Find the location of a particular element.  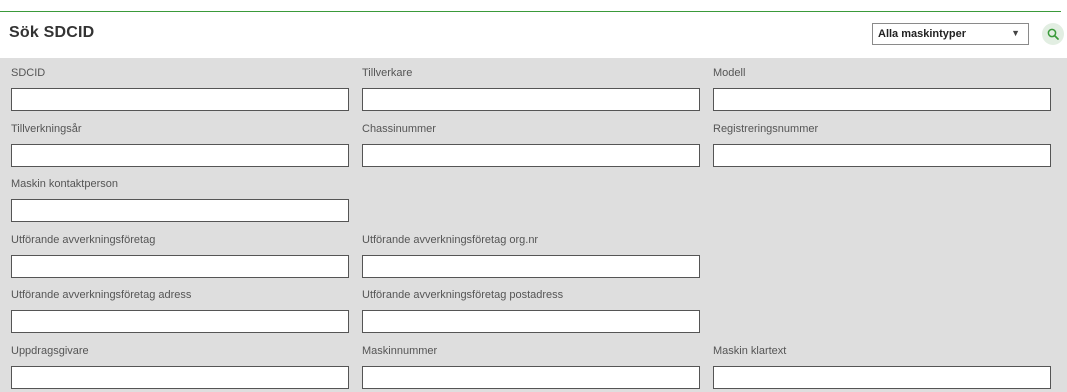

utforande-avverkningsforetag-adress-input is located at coordinates (180, 321).